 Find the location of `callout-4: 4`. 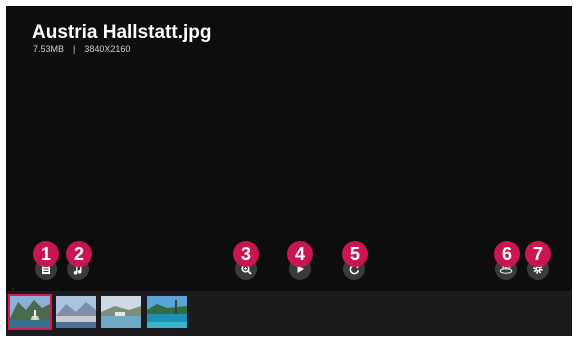

callout-4: 4 is located at coordinates (300, 254).